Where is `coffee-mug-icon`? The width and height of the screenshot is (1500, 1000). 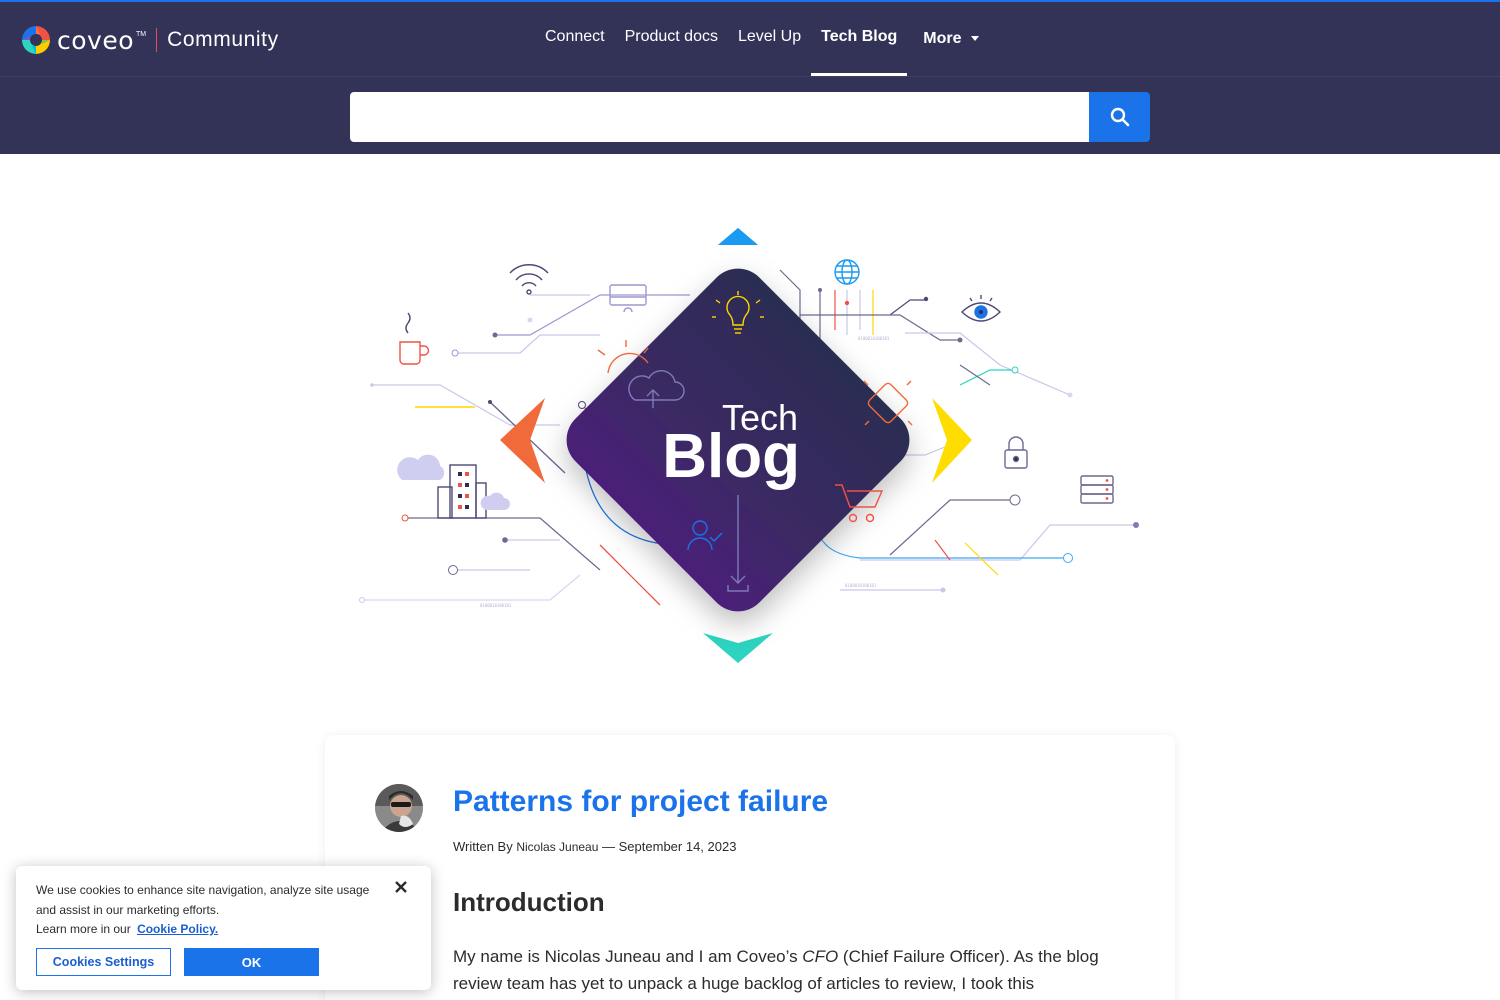 coffee-mug-icon is located at coordinates (414, 338).